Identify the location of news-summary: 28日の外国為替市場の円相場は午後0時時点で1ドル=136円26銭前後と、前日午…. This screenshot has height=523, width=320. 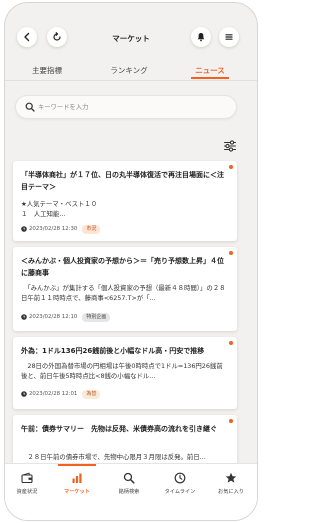
(122, 371).